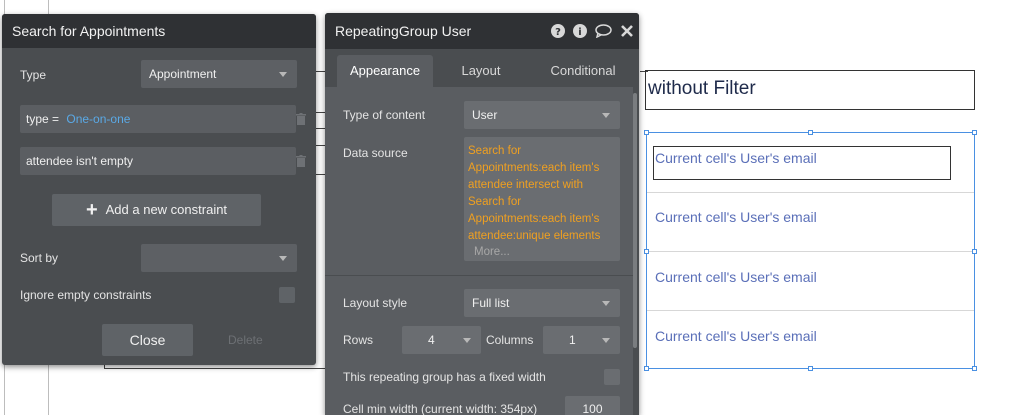 The width and height of the screenshot is (1024, 415). I want to click on rows-dropdown: 4, so click(441, 340).